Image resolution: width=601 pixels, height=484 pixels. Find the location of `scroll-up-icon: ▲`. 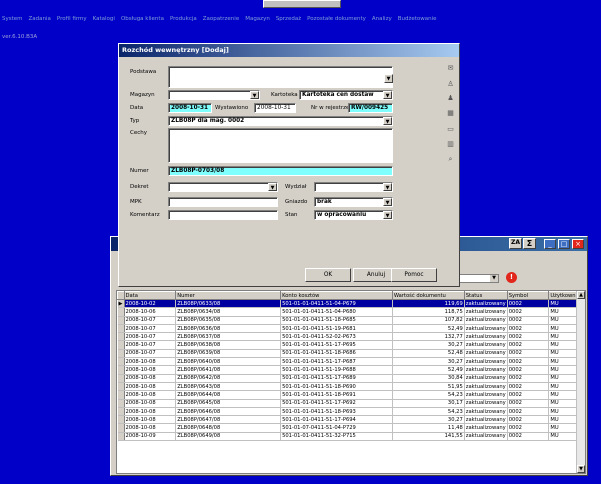

scroll-up-icon: ▲ is located at coordinates (581, 295).